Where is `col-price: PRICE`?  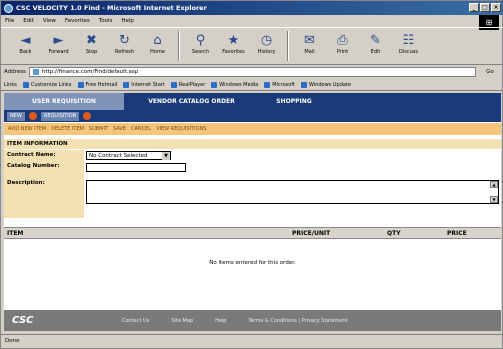 col-price: PRICE is located at coordinates (457, 233).